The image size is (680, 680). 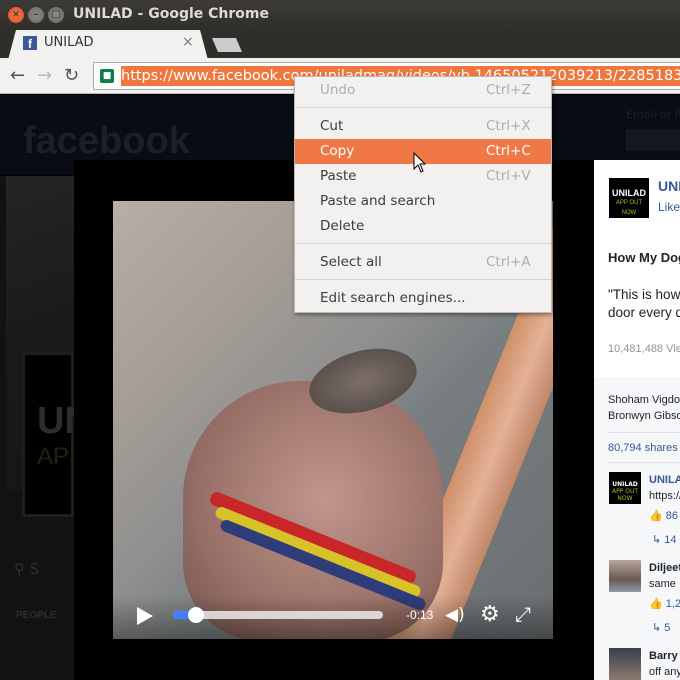 What do you see at coordinates (669, 207) in the screenshot?
I see `like-page-link: Like` at bounding box center [669, 207].